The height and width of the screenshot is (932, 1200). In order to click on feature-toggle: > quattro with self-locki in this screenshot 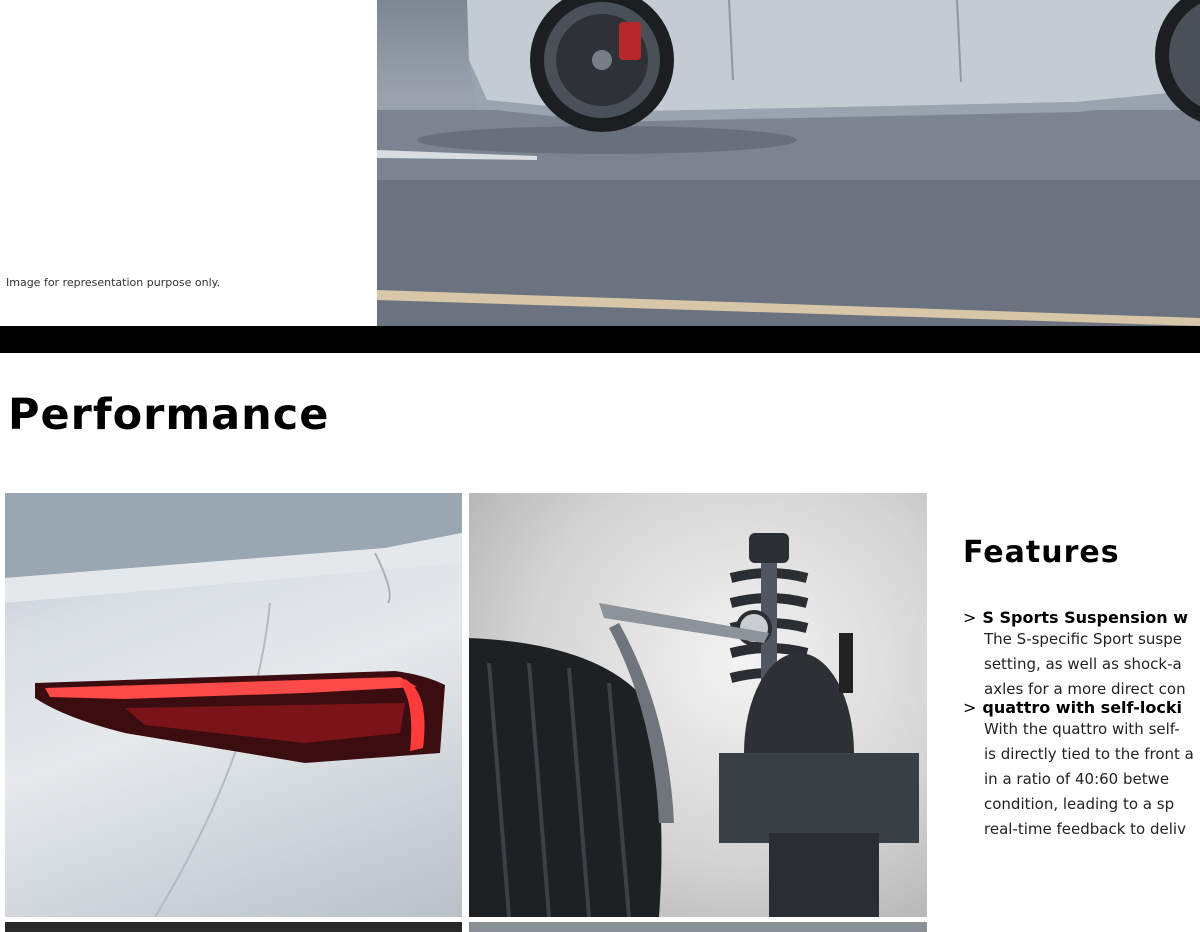, I will do `click(1081, 707)`.